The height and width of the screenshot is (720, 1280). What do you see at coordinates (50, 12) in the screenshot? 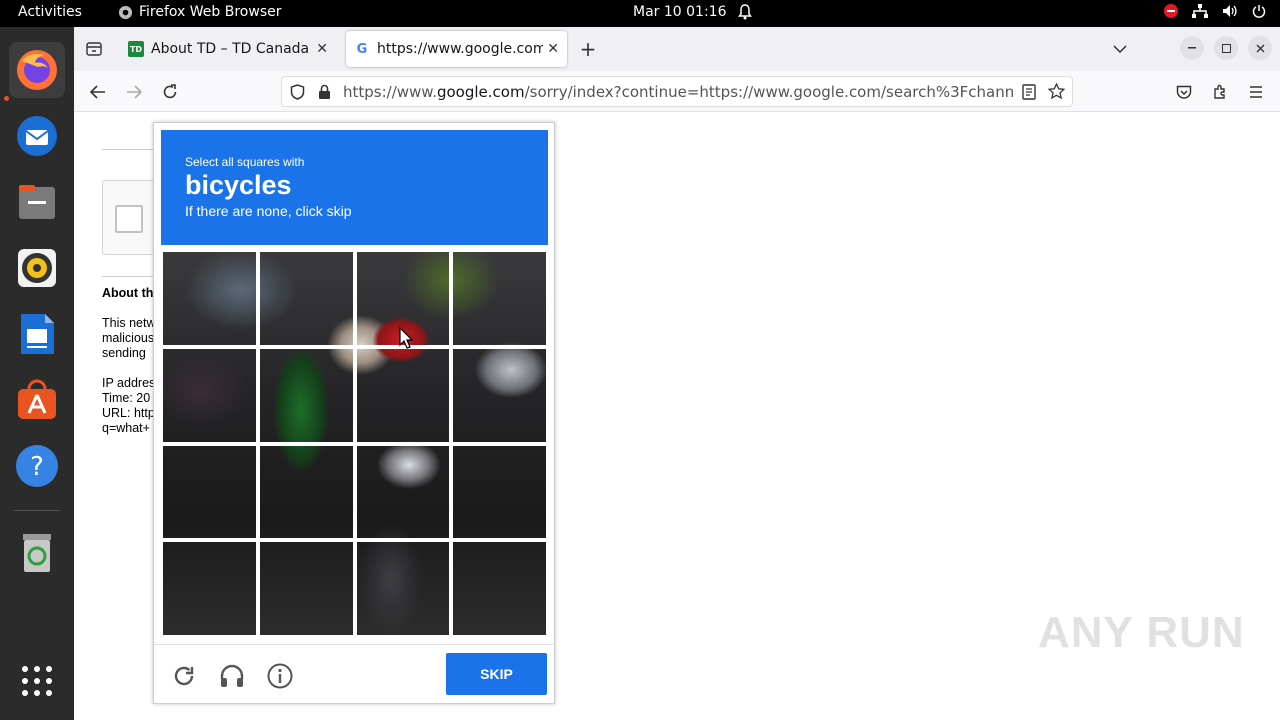
I see `activities-button: Activities` at bounding box center [50, 12].